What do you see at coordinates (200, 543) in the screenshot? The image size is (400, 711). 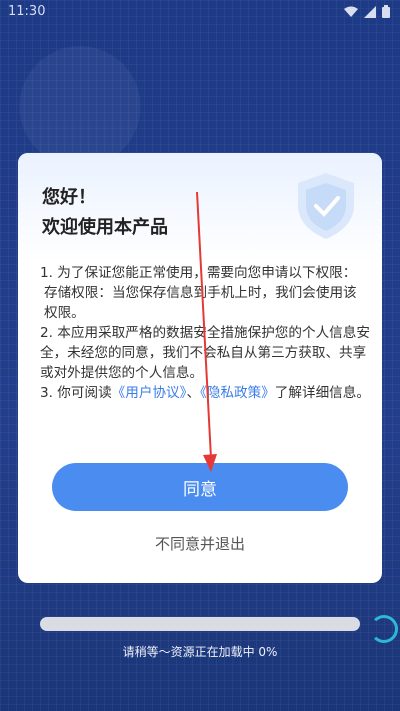 I see `disagree-exit-button: 不同意并退出` at bounding box center [200, 543].